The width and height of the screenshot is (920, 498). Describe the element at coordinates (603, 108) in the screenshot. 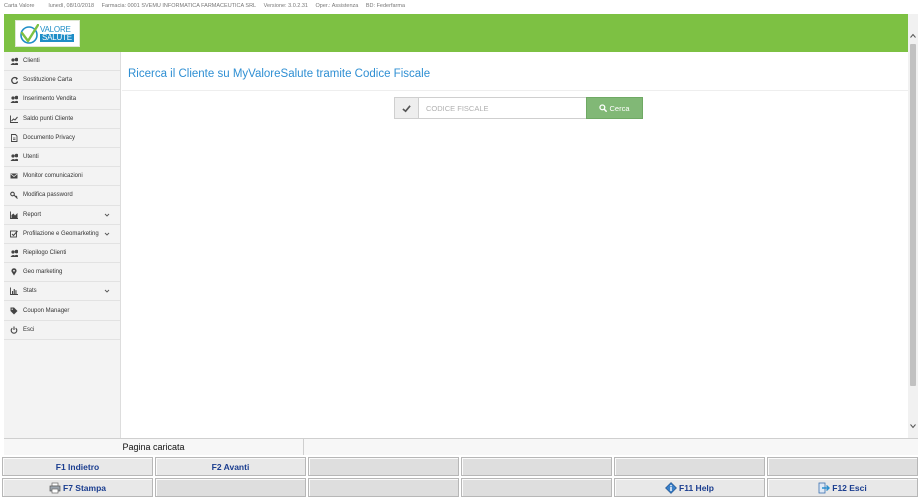

I see `search-icon` at that location.